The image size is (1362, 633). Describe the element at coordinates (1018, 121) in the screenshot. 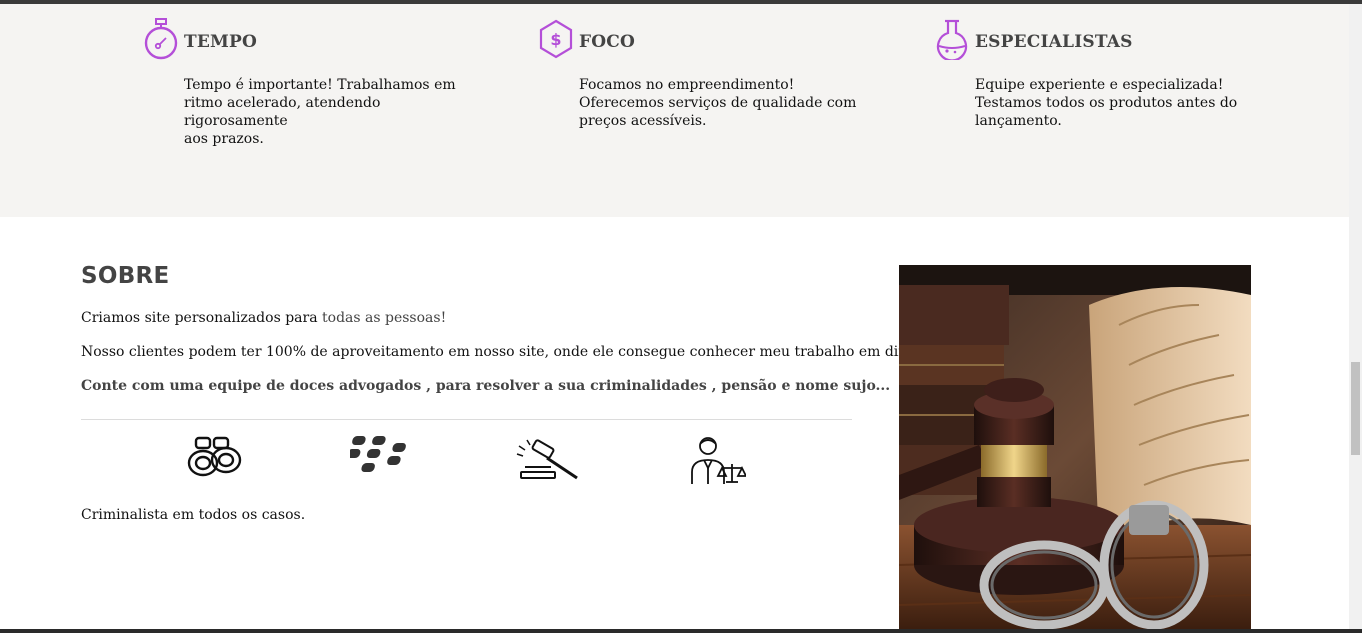

I see `feature-line: lançamento.` at that location.